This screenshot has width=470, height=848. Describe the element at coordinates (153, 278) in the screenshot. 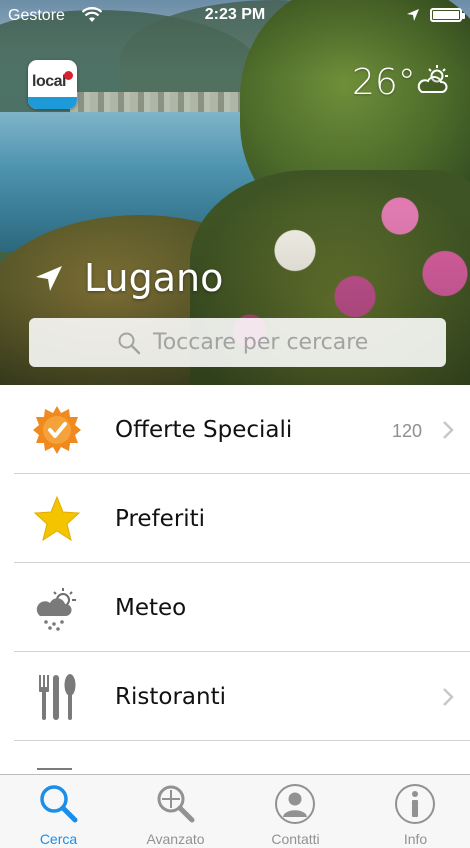

I see `city-name: Lugano` at that location.